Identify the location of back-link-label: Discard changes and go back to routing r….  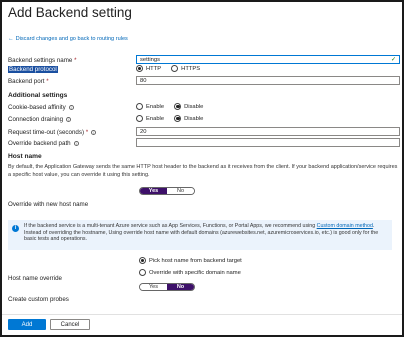
(71, 39).